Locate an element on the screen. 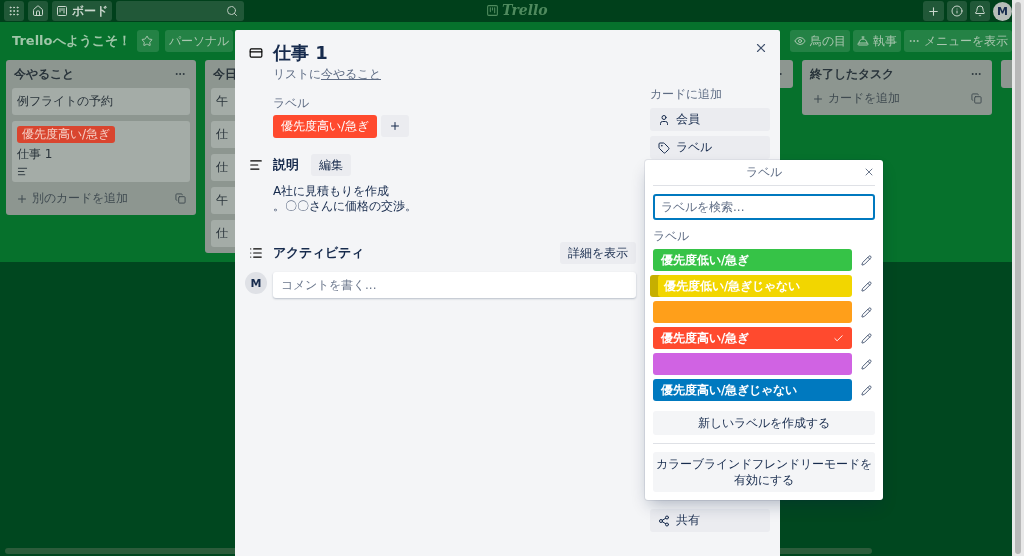 The width and height of the screenshot is (1024, 556). close-button is located at coordinates (869, 172).